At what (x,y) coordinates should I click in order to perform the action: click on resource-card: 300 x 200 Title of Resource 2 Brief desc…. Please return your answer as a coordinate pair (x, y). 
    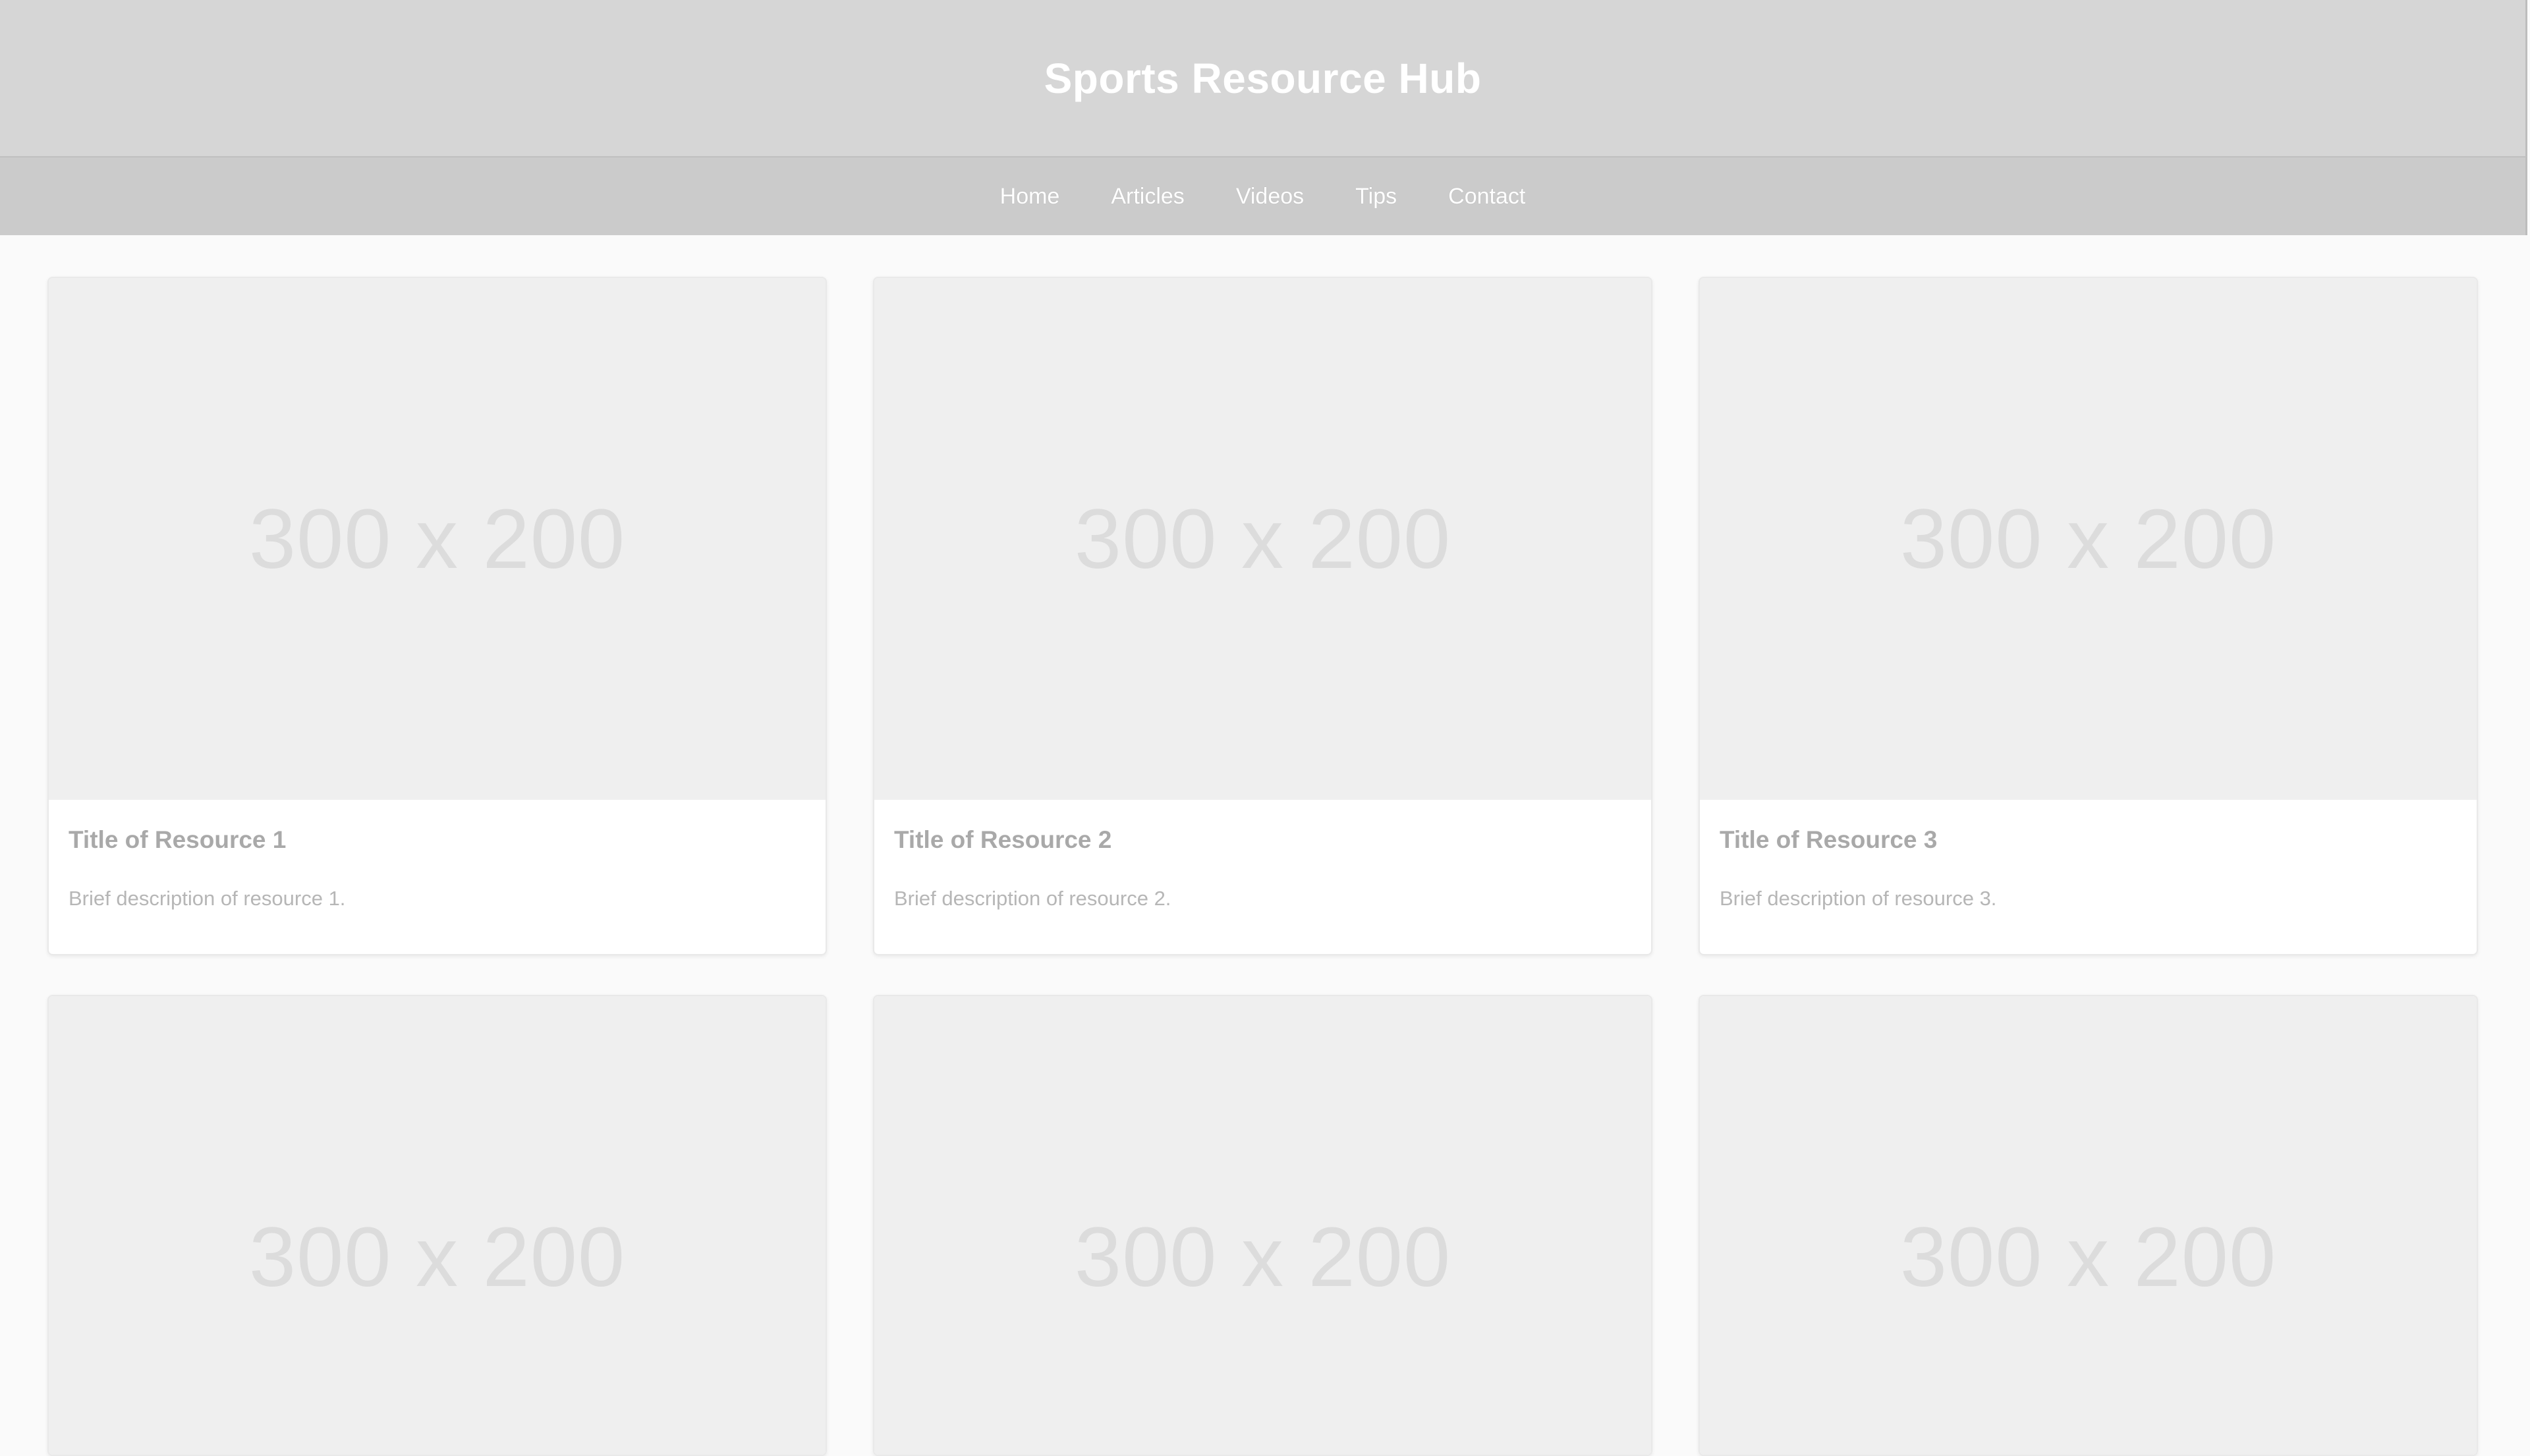
    Looking at the image, I should click on (1262, 616).